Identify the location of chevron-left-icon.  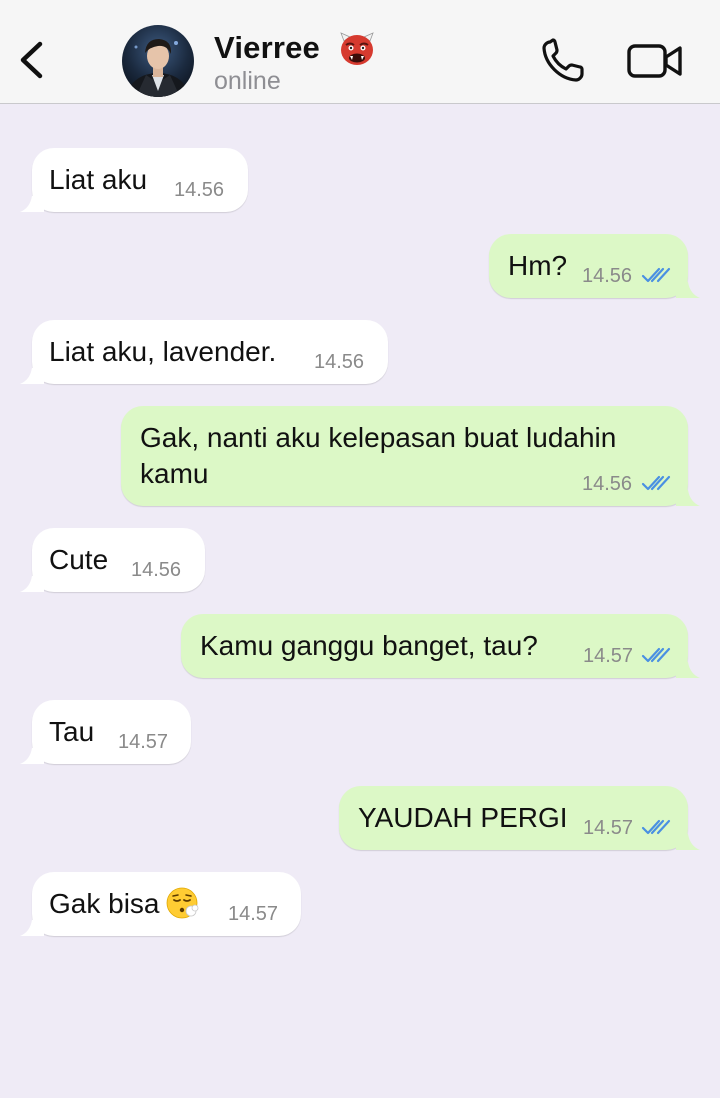
(31, 60).